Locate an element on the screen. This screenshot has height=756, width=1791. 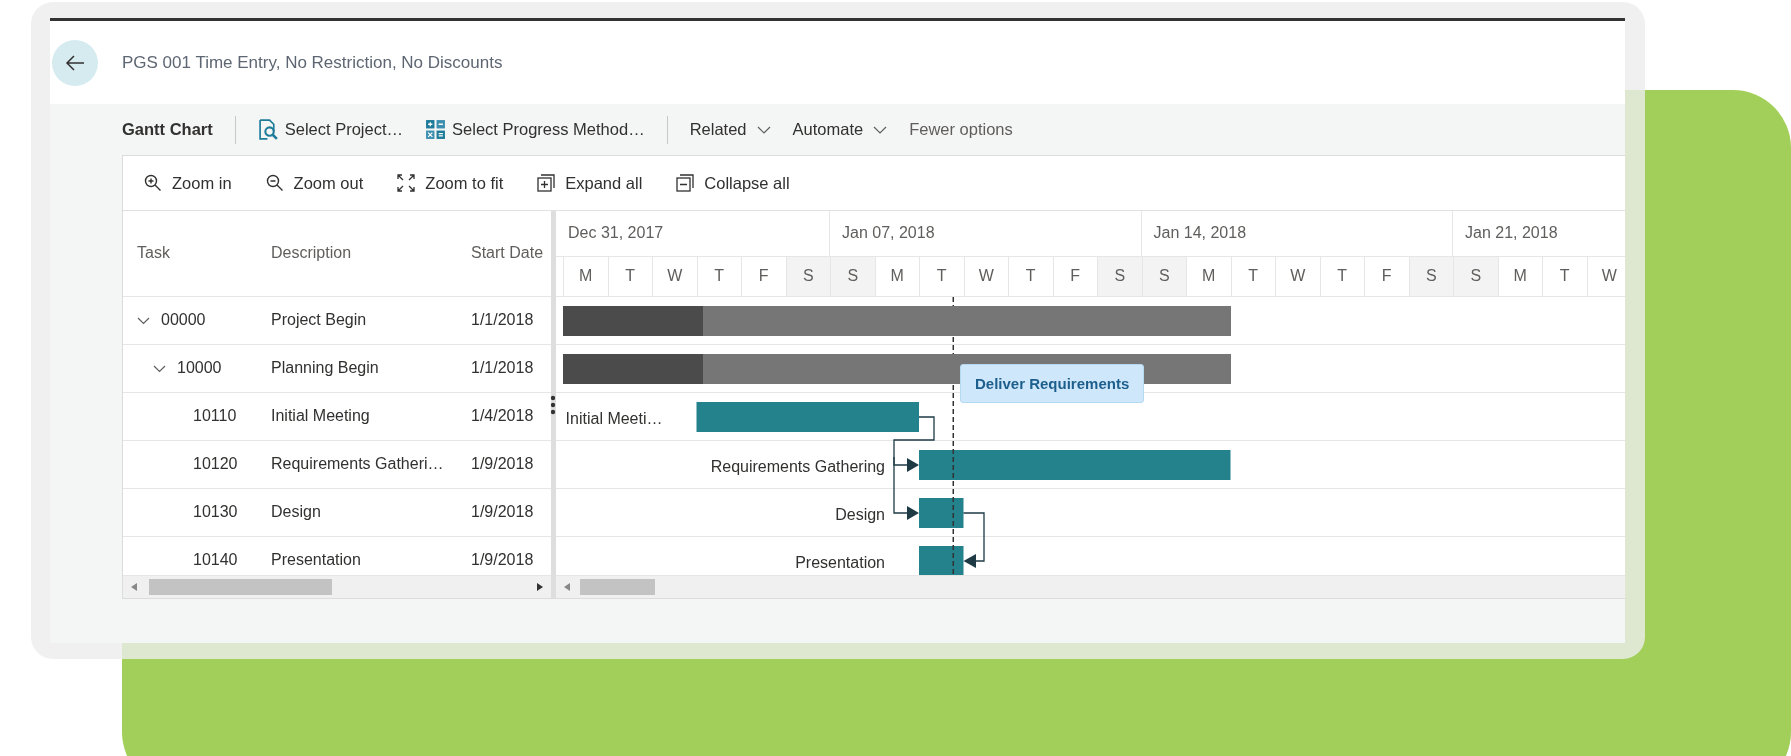
task-number: 10130 is located at coordinates (215, 512).